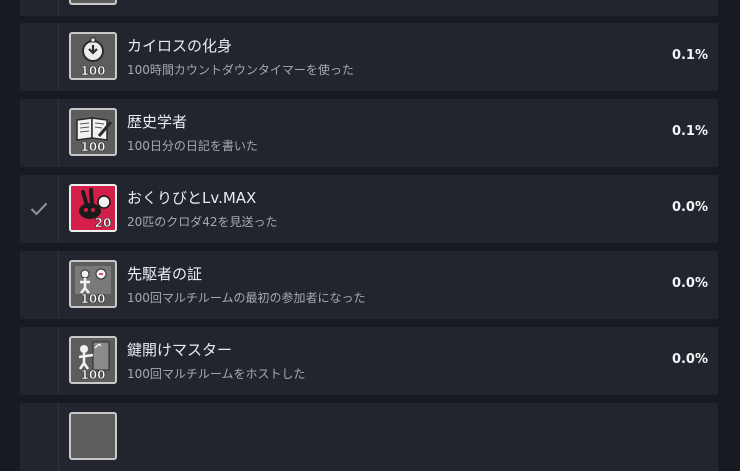 The height and width of the screenshot is (471, 740). I want to click on achievement-row: 100 先駆者の証 100回マルチルームの最初の参加者になった 0.0%, so click(369, 285).